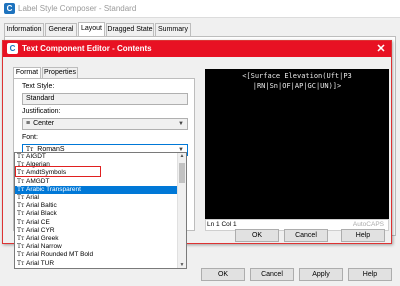  Describe the element at coordinates (181, 124) in the screenshot. I see `chevron-down-icon: ▼` at that location.